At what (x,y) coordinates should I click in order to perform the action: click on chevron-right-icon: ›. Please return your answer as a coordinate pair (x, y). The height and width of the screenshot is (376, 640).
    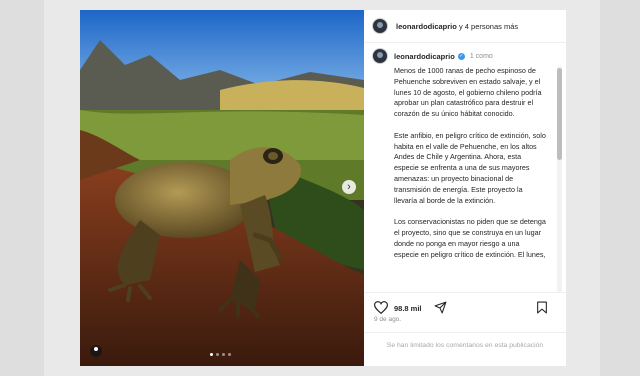
    Looking at the image, I should click on (349, 187).